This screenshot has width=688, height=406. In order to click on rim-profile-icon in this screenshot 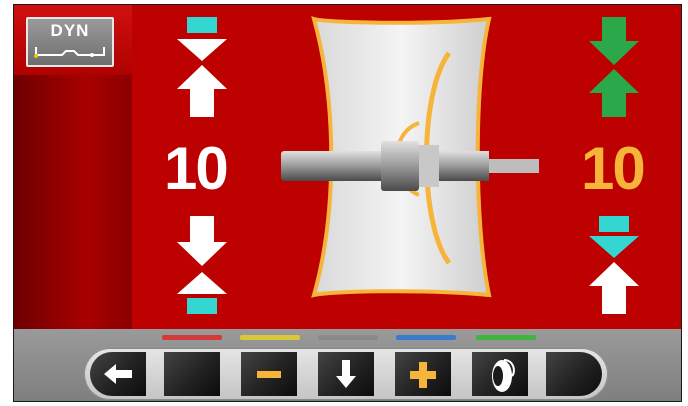, I will do `click(69, 52)`.